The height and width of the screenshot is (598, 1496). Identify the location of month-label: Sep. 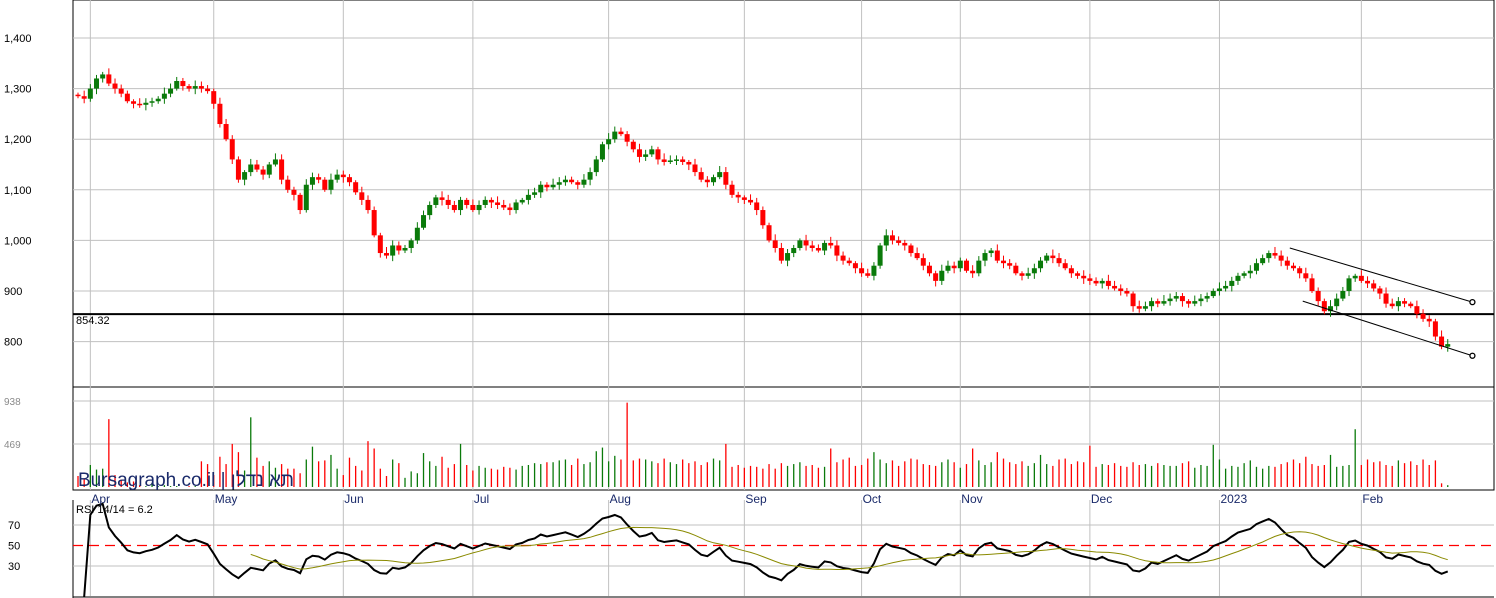
(756, 499).